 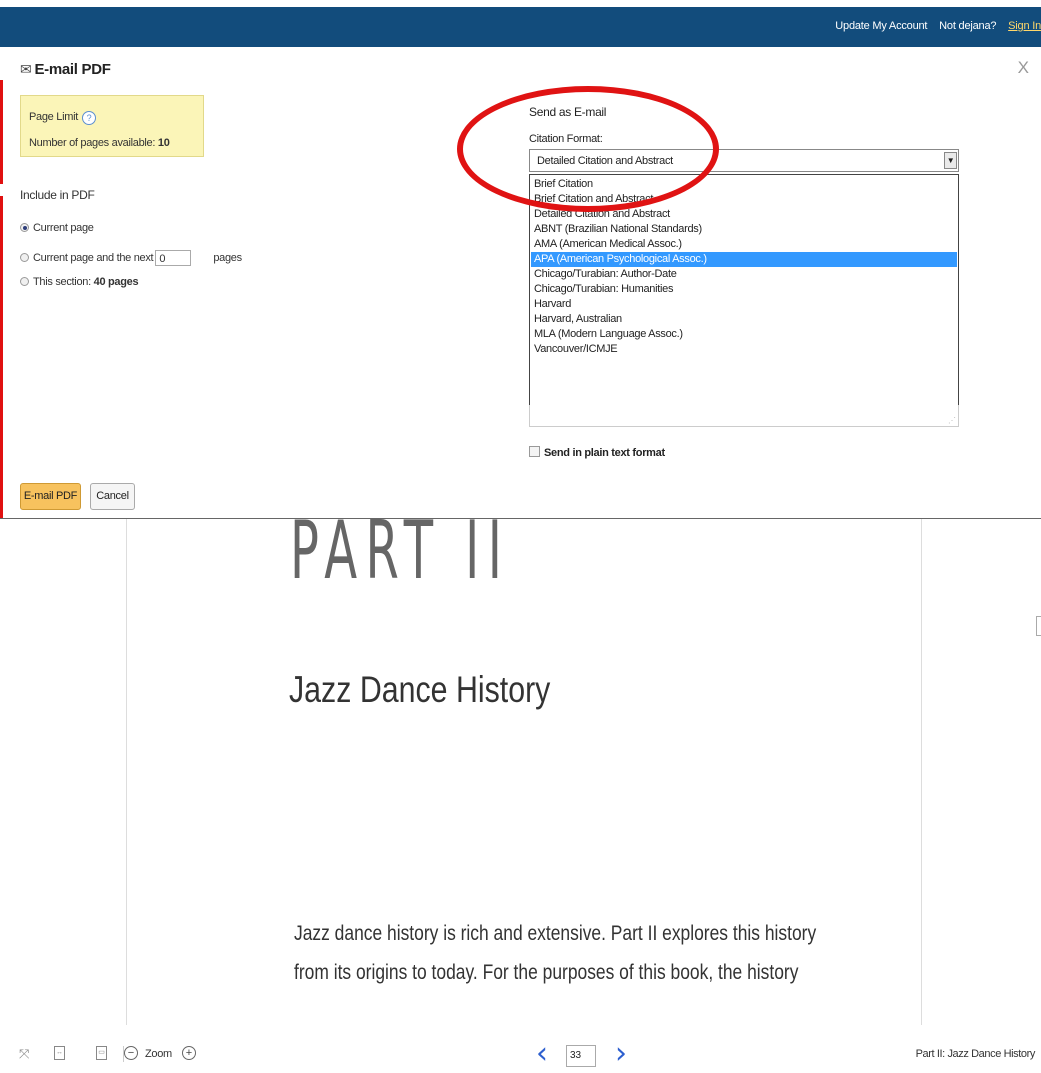 I want to click on zoom-in-icon: +, so click(x=189, y=1053).